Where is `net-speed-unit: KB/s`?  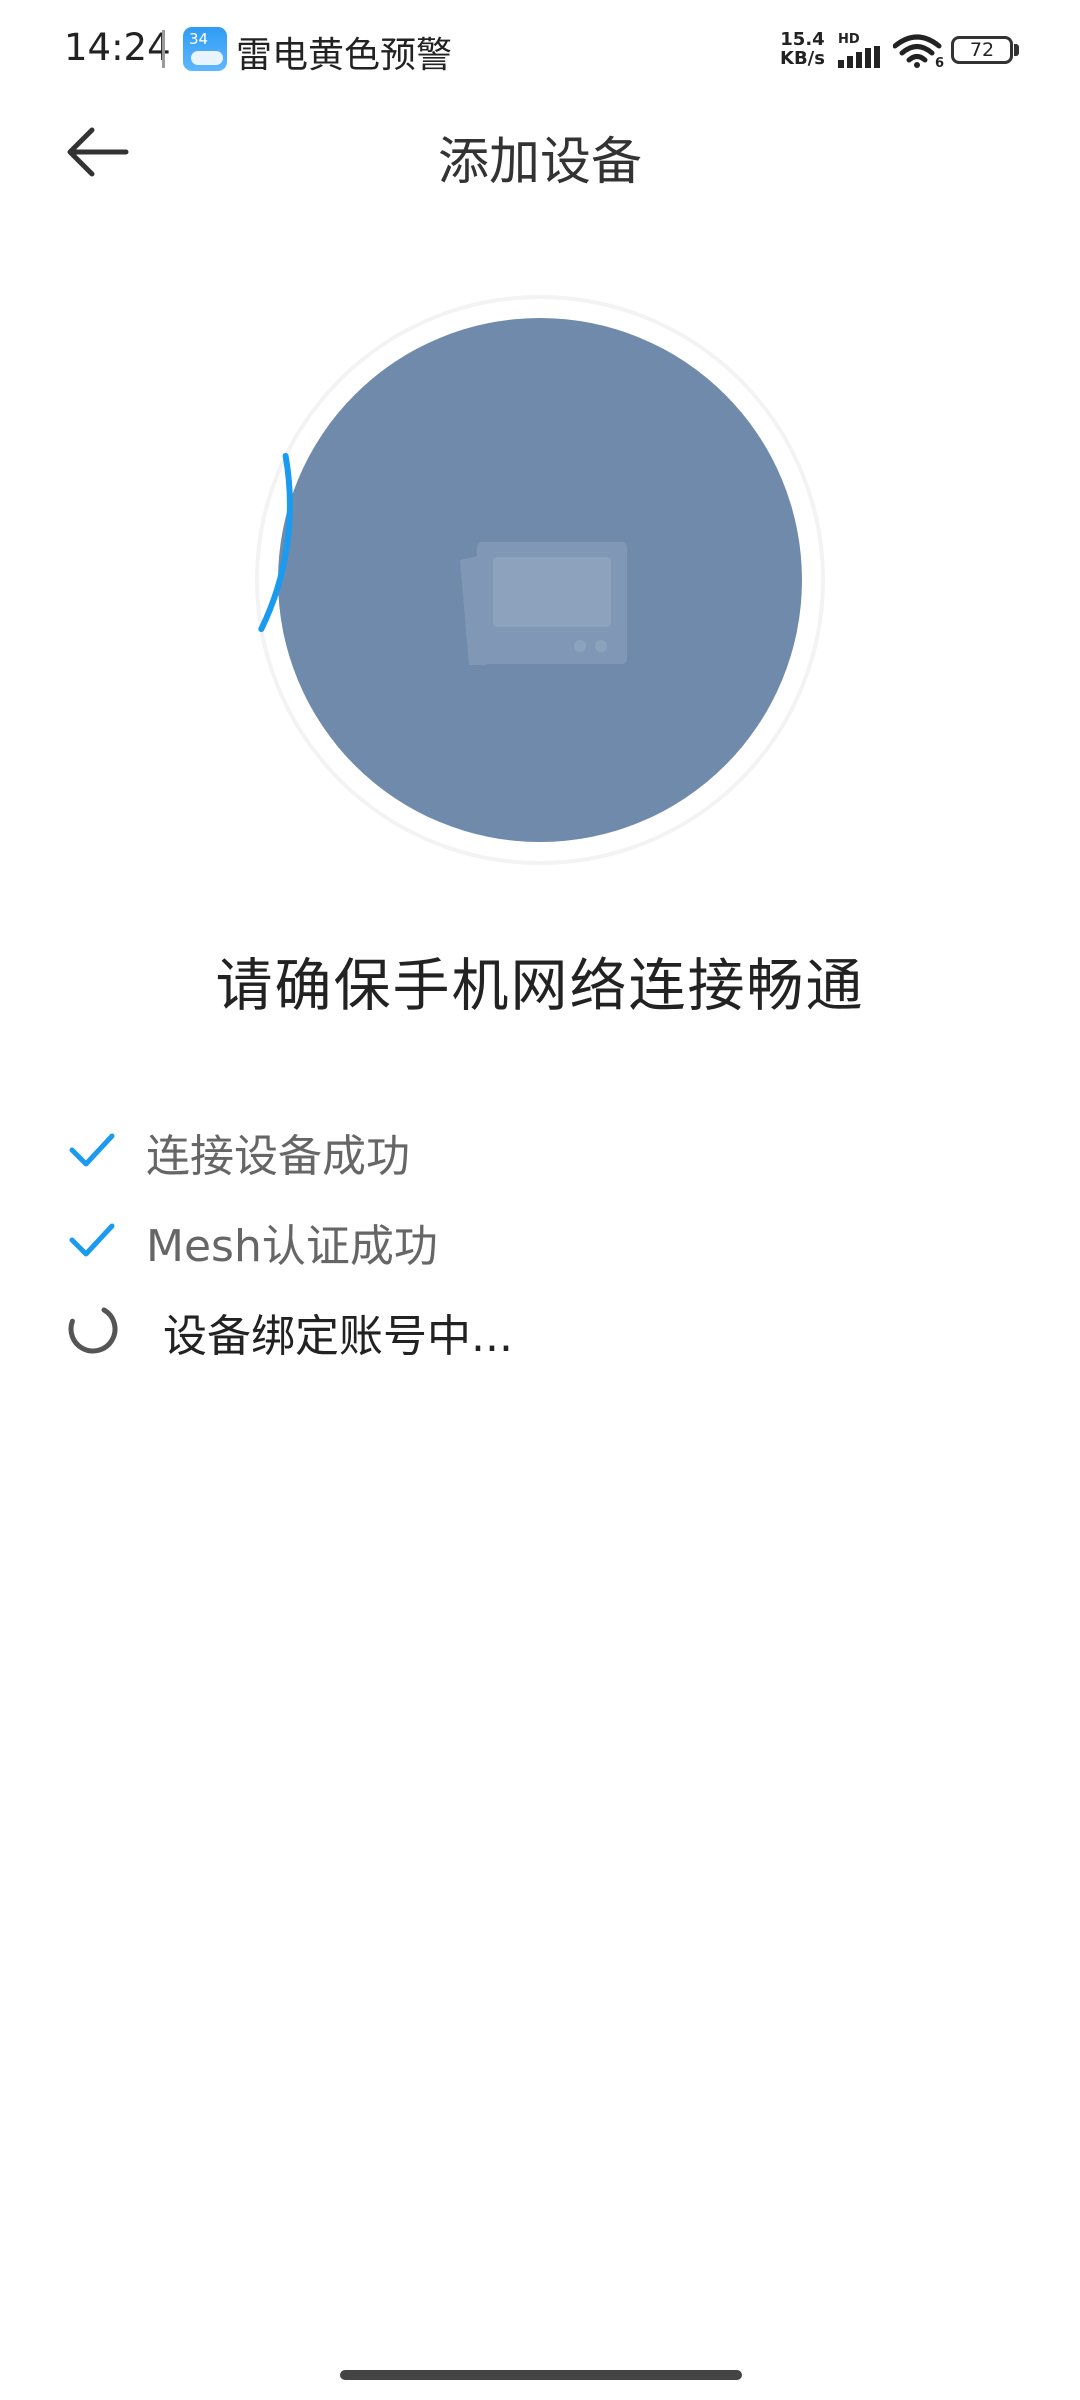
net-speed-unit: KB/s is located at coordinates (802, 58).